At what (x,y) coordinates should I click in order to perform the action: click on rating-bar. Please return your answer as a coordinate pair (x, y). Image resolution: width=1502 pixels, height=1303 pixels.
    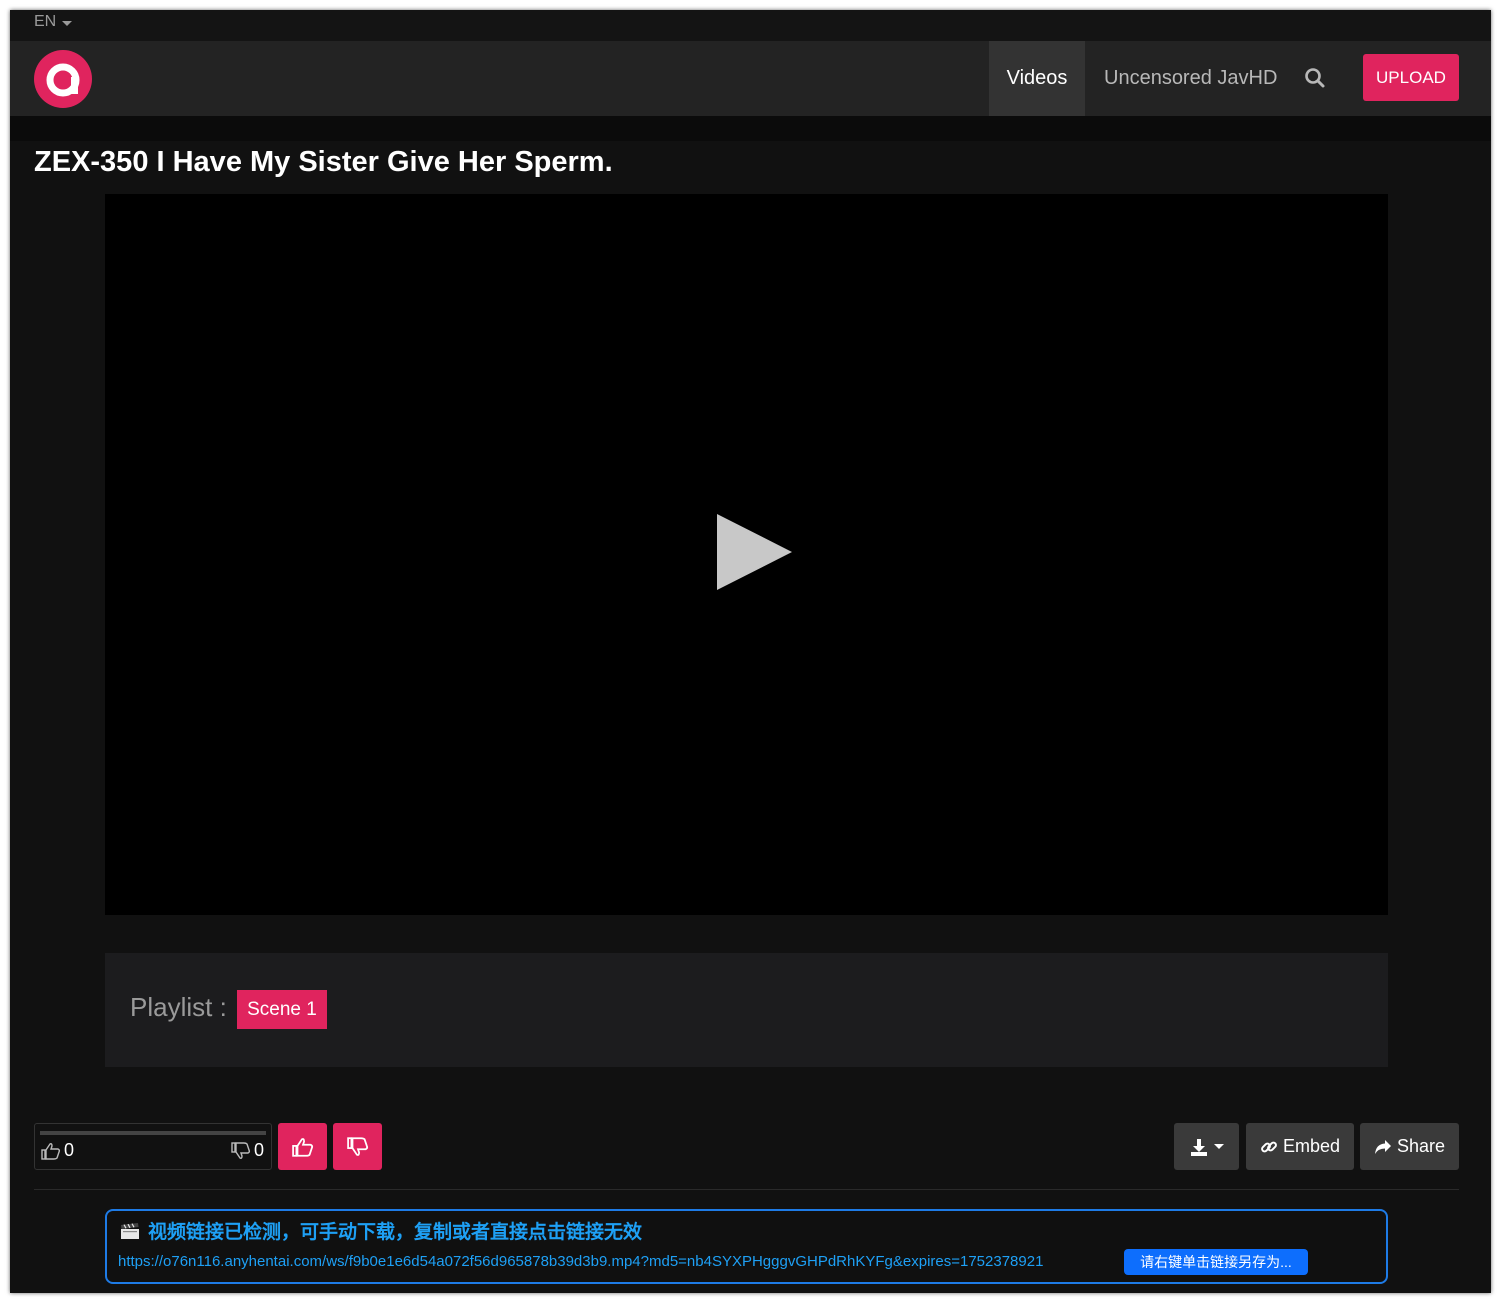
    Looking at the image, I should click on (153, 1133).